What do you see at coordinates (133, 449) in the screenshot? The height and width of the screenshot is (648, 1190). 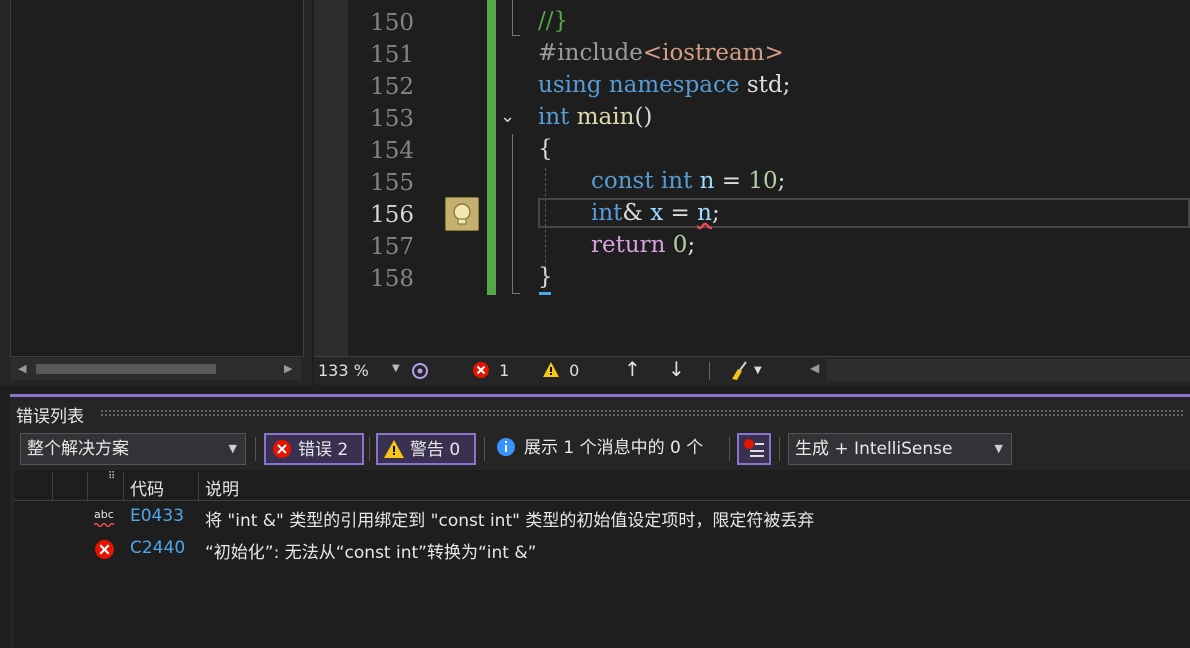 I see `scope-dropdown: 整个解决方案 ▼` at bounding box center [133, 449].